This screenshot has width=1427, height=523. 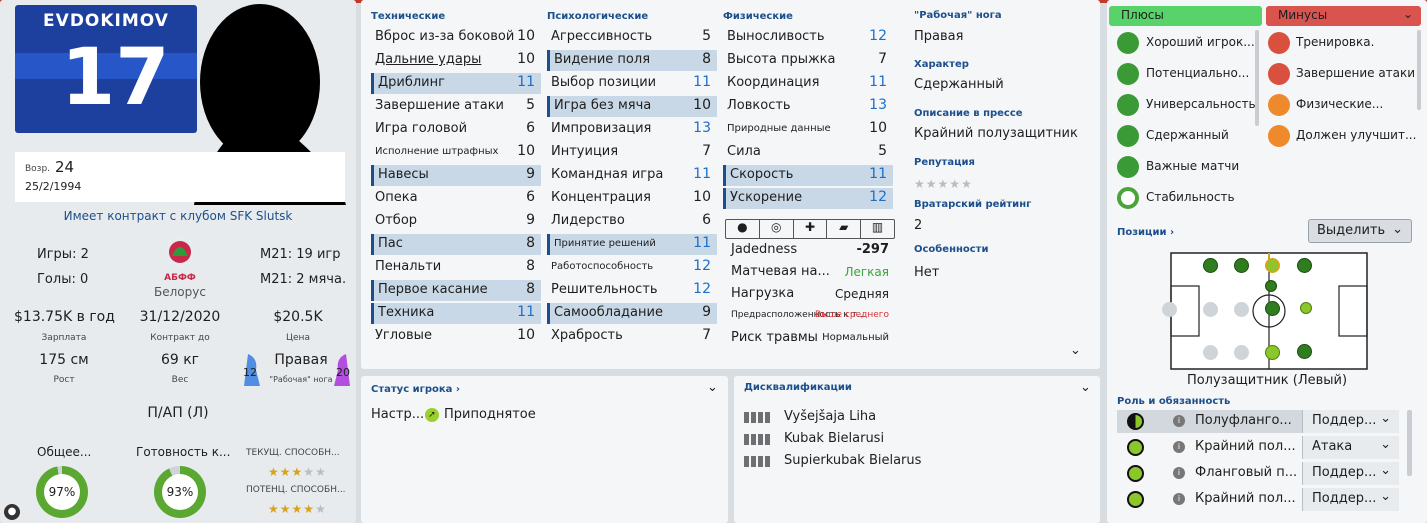 What do you see at coordinates (456, 37) in the screenshot?
I see `attribute-row: Вброс из-за боковой 10` at bounding box center [456, 37].